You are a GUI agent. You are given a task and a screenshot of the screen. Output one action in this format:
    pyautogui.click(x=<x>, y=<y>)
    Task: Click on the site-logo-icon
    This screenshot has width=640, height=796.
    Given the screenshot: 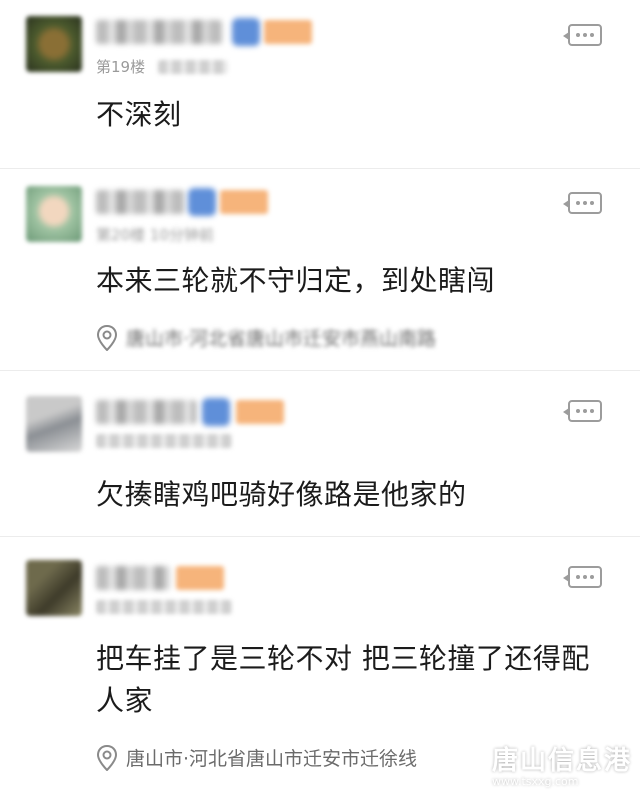 What is the action you would take?
    pyautogui.click(x=465, y=764)
    